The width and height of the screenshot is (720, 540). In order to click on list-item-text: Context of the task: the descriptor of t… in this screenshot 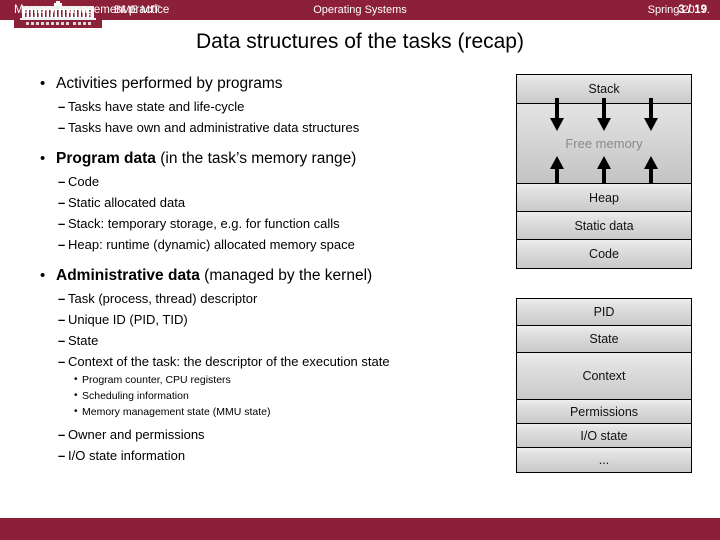, I will do `click(229, 361)`.